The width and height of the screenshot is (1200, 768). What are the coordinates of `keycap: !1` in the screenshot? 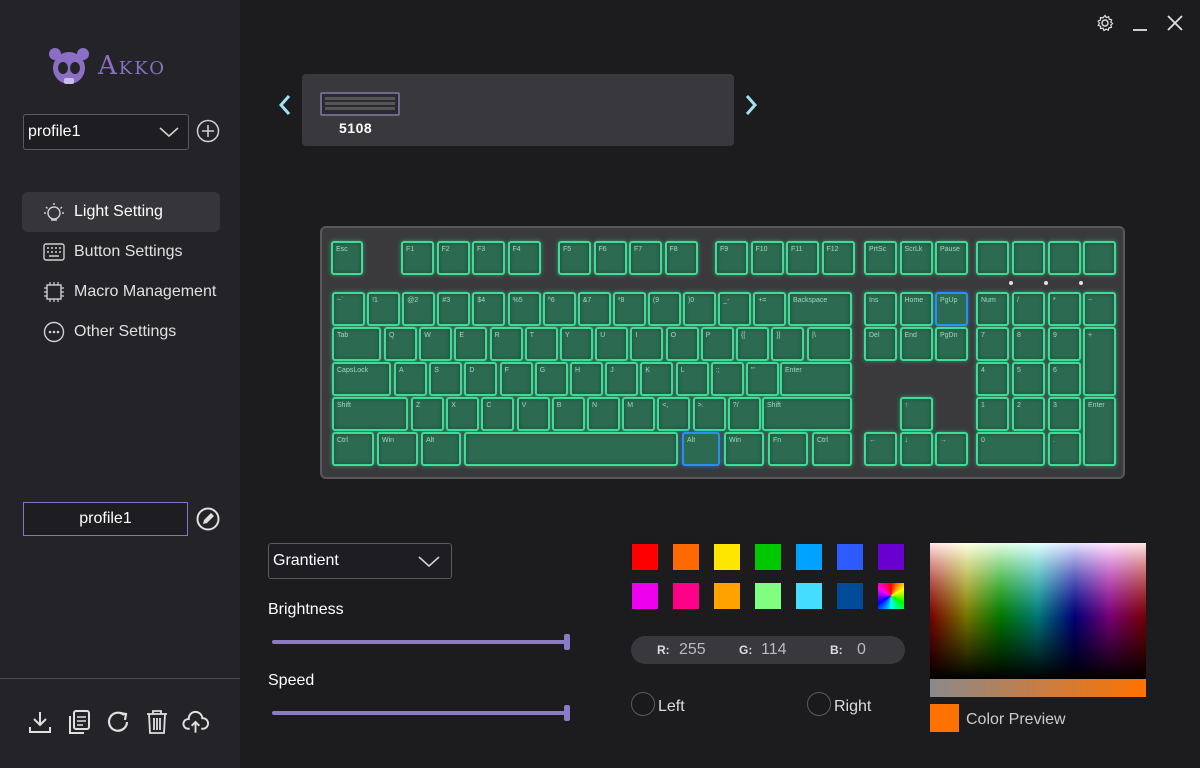 It's located at (384, 309).